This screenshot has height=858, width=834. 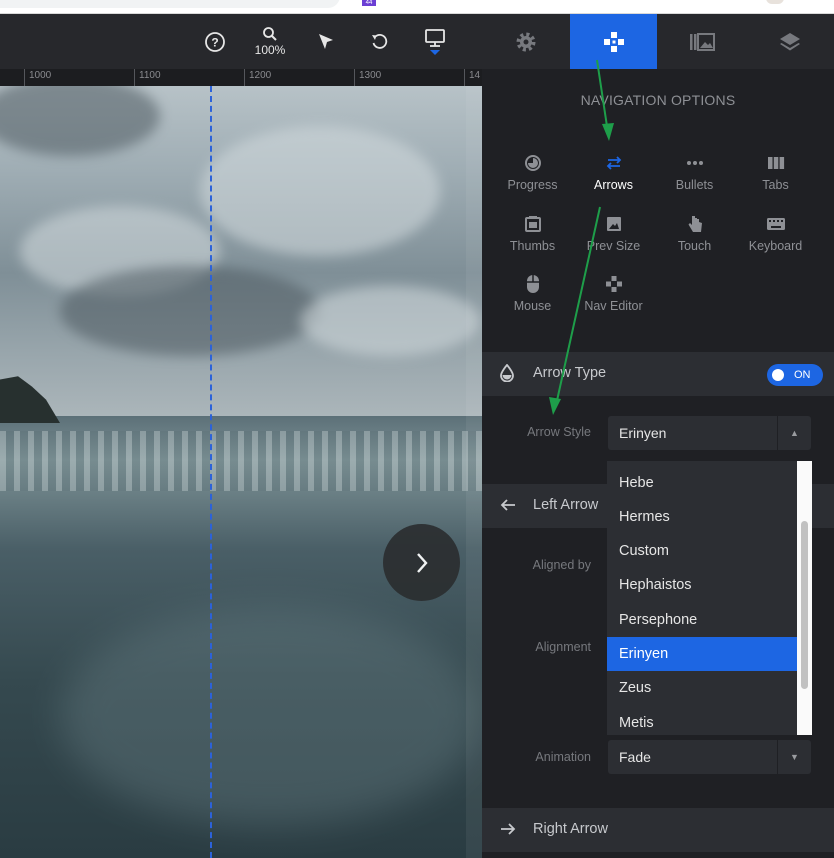 I want to click on prev-size-icon, so click(x=613, y=224).